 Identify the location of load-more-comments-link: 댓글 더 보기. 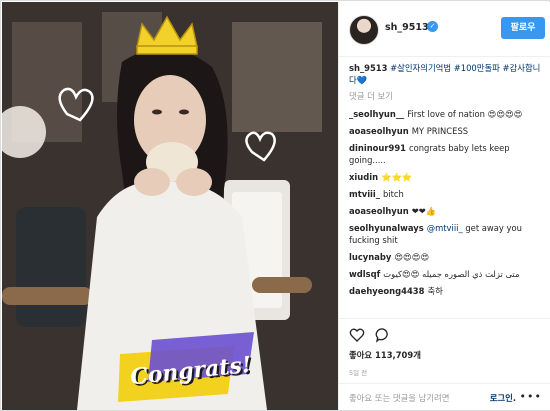
(447, 96).